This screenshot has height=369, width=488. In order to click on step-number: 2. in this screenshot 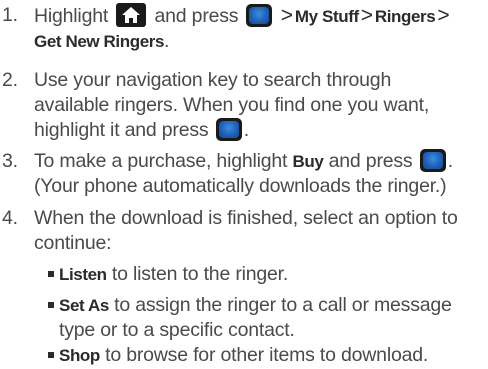, I will do `click(10, 80)`.